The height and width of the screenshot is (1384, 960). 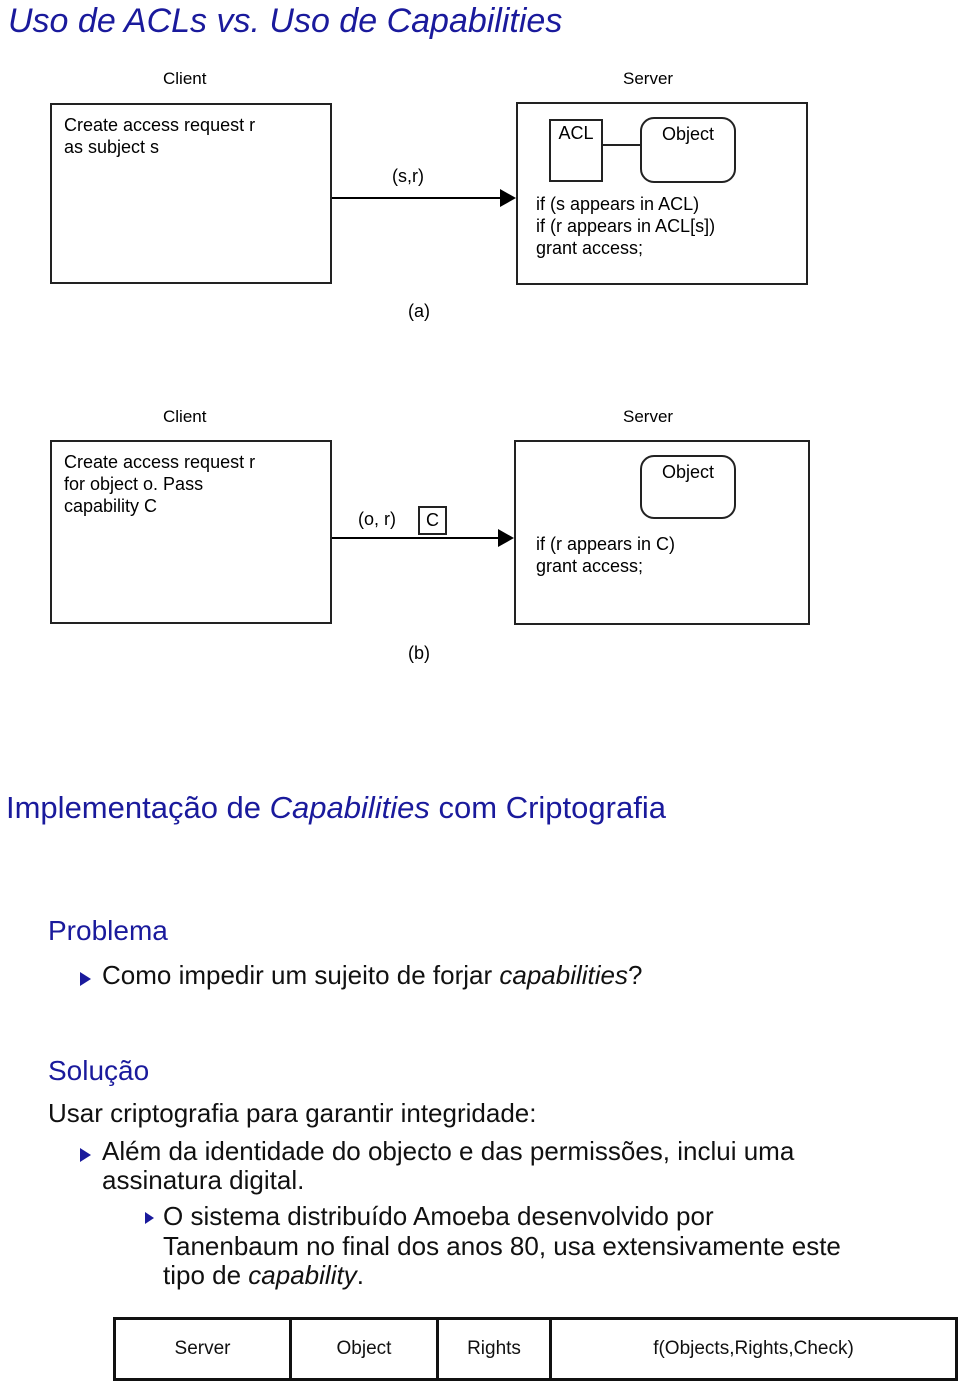 I want to click on figure-b-message-label: (o, r), so click(x=377, y=519).